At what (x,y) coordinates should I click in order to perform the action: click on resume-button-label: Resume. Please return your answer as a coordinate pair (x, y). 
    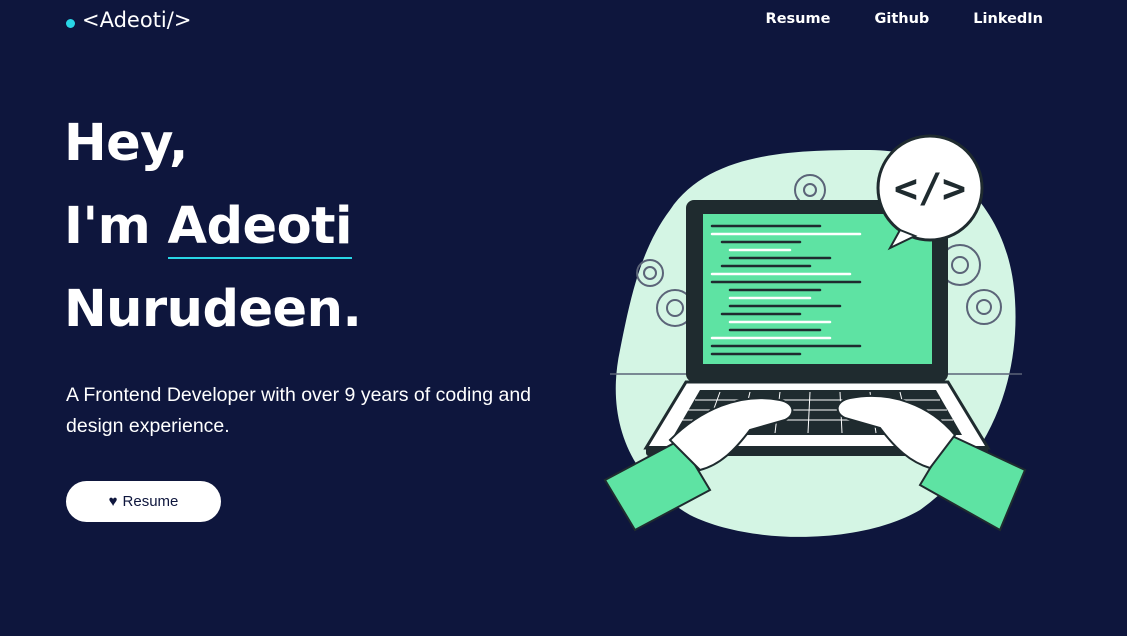
    Looking at the image, I should click on (150, 501).